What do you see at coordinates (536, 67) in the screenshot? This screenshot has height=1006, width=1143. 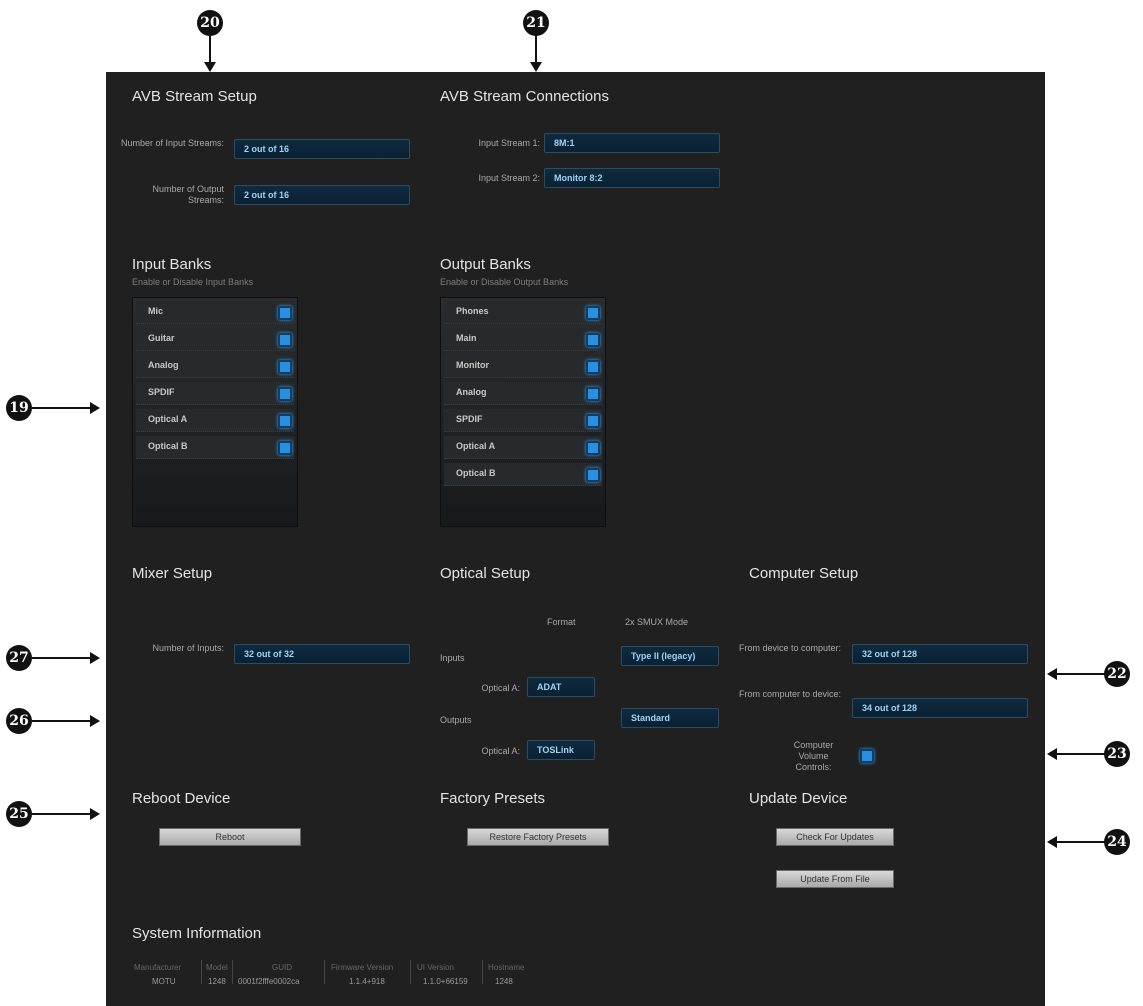 I see `callout-21-arrow` at bounding box center [536, 67].